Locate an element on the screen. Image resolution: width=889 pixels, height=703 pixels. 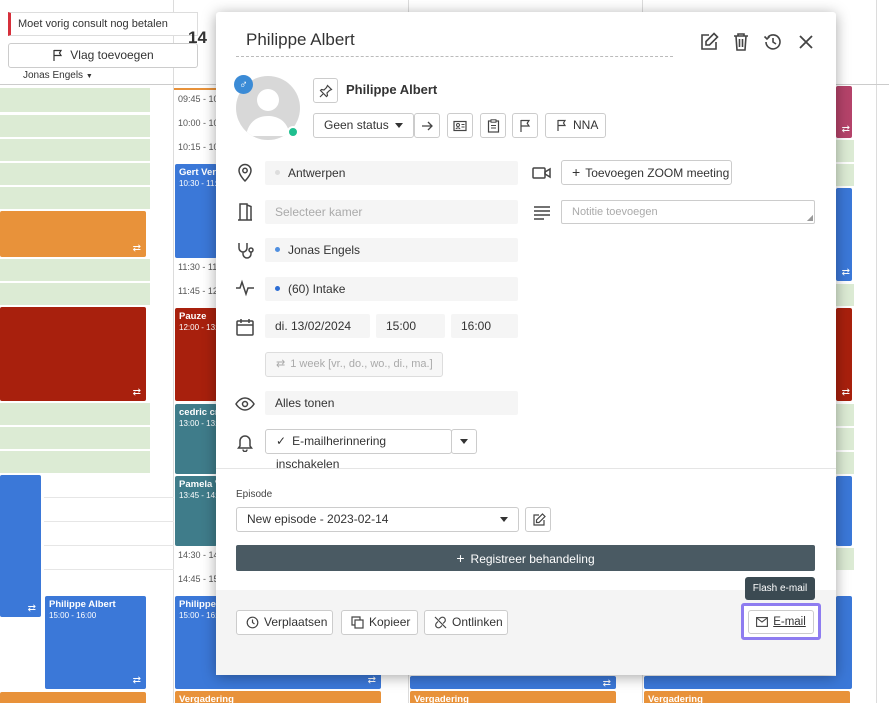
end-time-field: 16:00 is located at coordinates (484, 326).